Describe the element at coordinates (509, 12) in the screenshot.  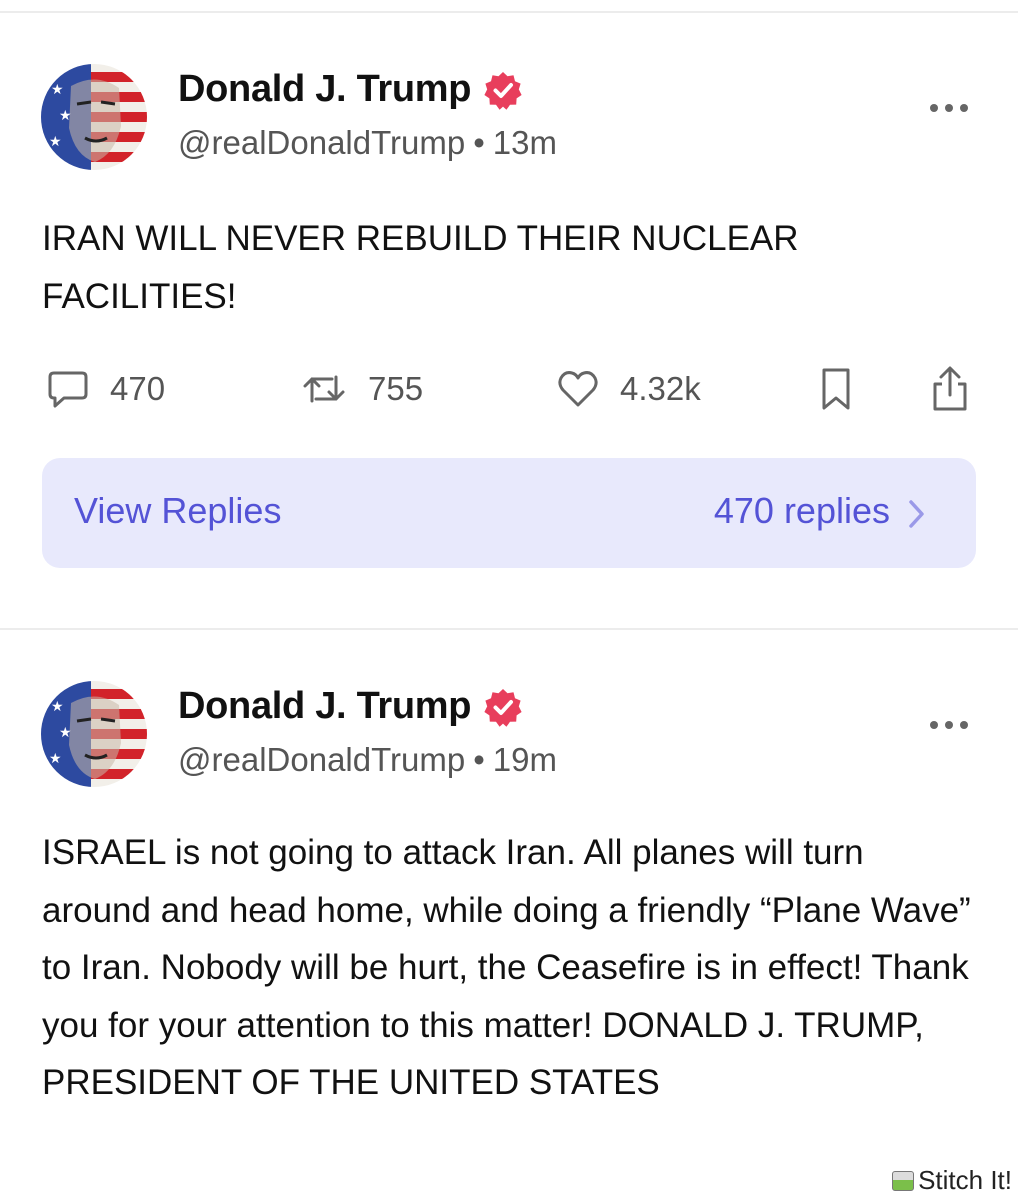
I see `top-divider` at that location.